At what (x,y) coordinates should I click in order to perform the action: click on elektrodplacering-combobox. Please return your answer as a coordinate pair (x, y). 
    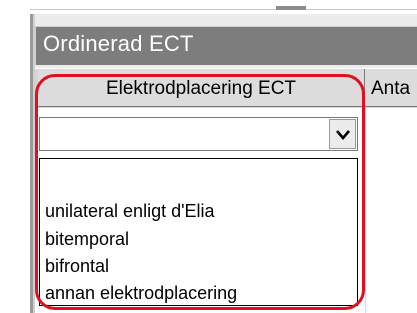
    Looking at the image, I should click on (198, 134).